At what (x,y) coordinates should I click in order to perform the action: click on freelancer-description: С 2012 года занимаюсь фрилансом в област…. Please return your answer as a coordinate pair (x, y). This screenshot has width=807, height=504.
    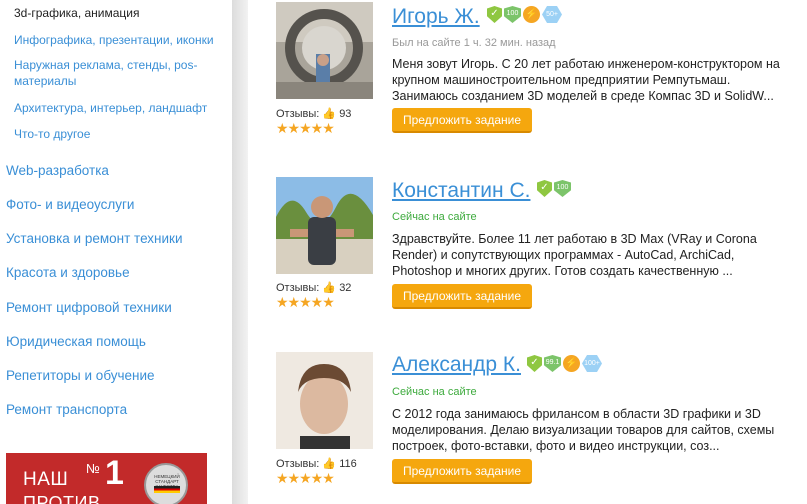
    Looking at the image, I should click on (583, 430).